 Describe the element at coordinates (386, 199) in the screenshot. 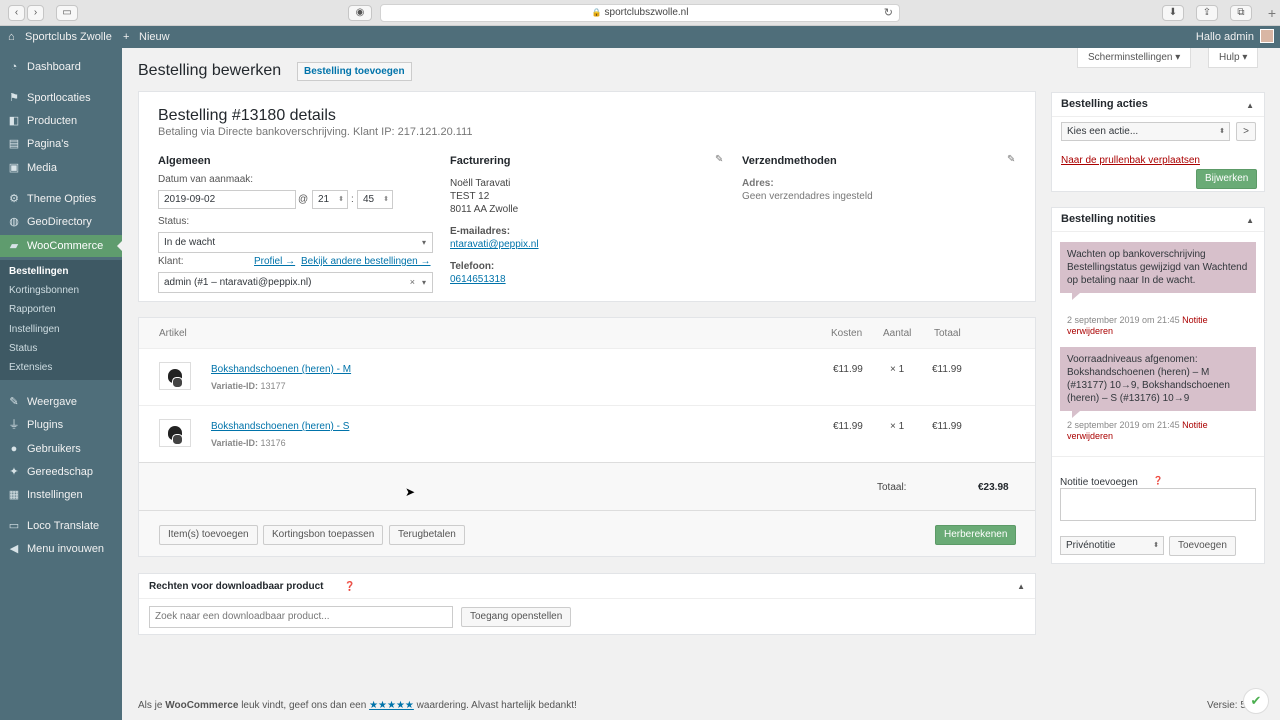

I see `stepper-icon: ⬍` at that location.